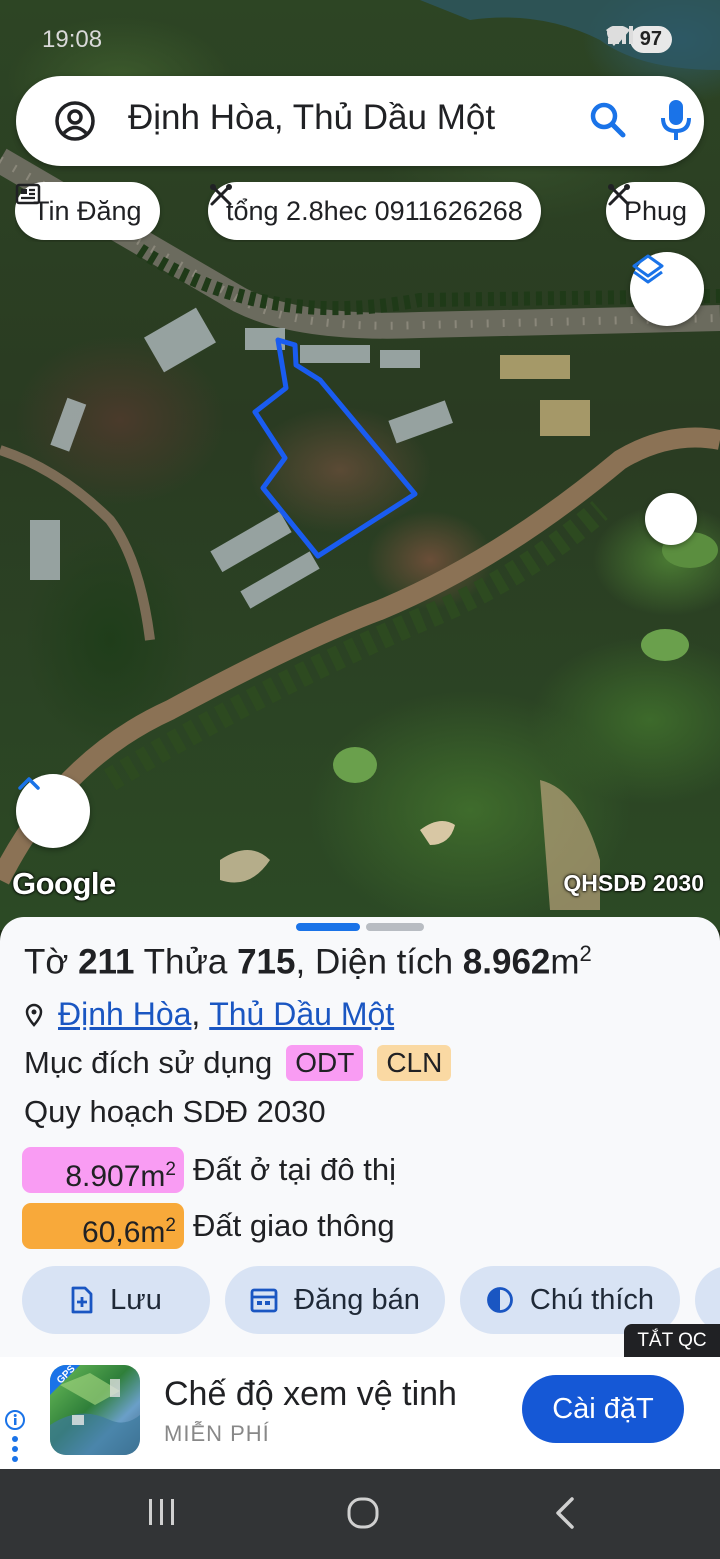 This screenshot has height=1559, width=720. I want to click on status-time: 19:08, so click(72, 39).